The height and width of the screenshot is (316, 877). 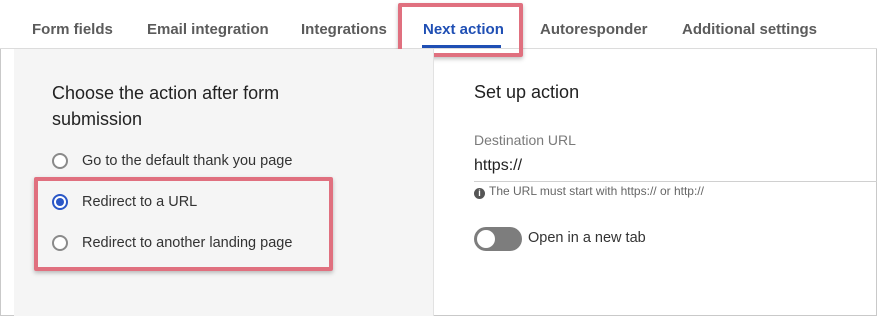 I want to click on setup-action-title: Set up action, so click(x=527, y=92).